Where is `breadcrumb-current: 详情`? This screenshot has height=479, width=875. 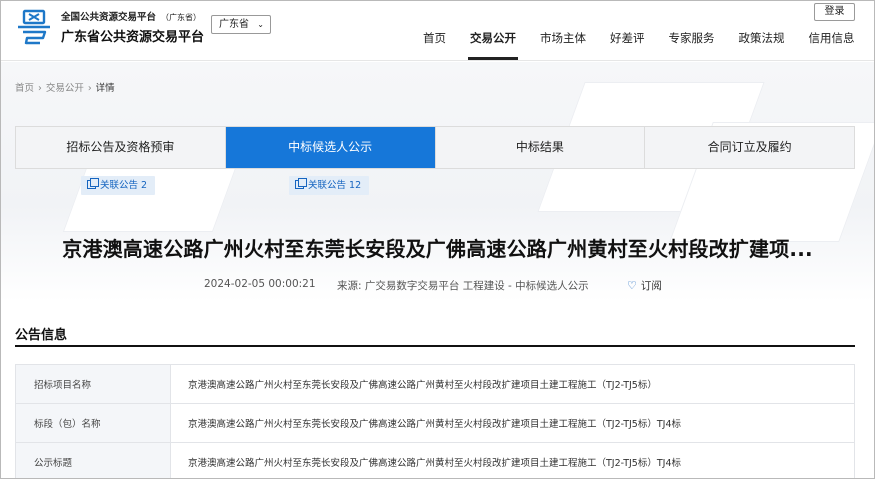 breadcrumb-current: 详情 is located at coordinates (105, 88).